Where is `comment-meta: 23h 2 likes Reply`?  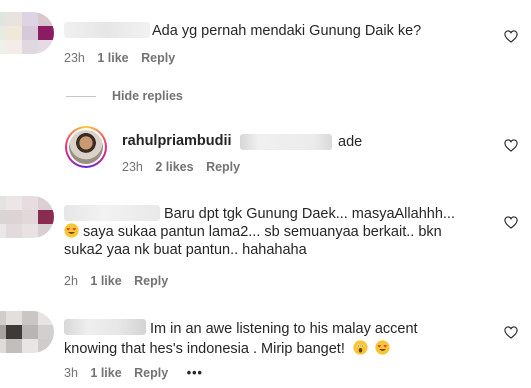 comment-meta: 23h 2 likes Reply is located at coordinates (185, 167).